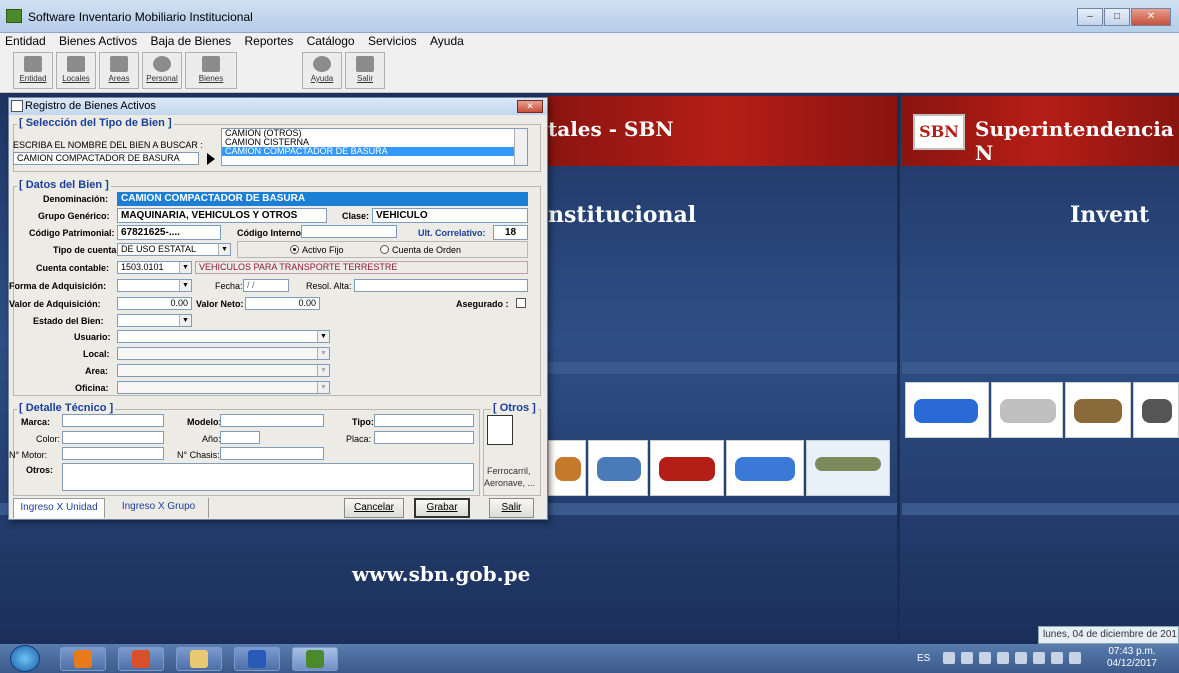 This screenshot has width=1179, height=673. Describe the element at coordinates (1156, 410) in the screenshot. I see `phone-thumbnail` at that location.